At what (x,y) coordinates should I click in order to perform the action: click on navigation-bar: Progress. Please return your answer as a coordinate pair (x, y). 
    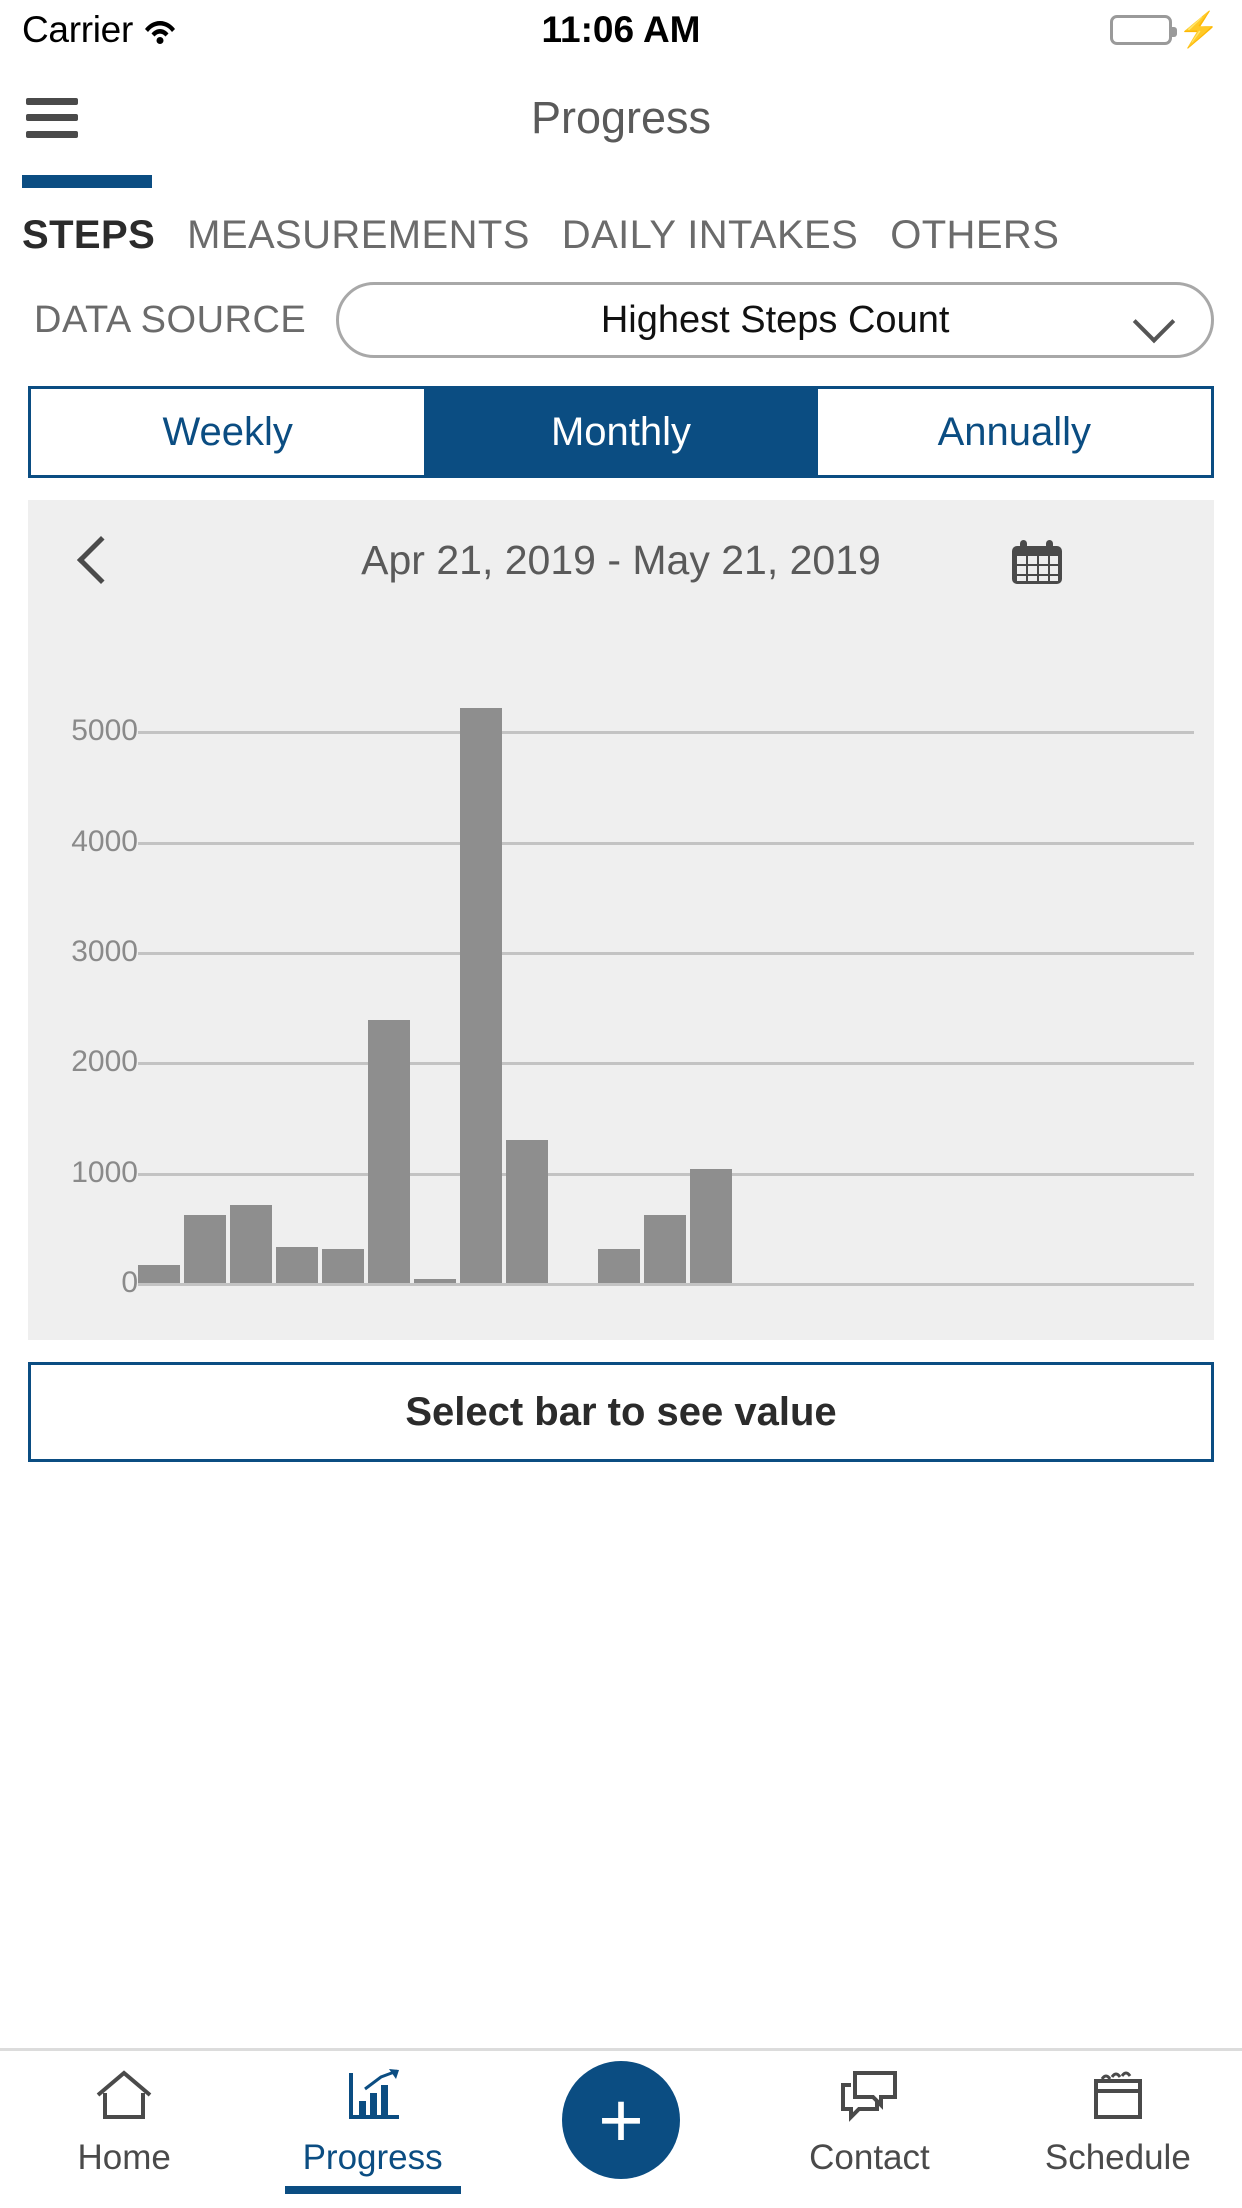
    Looking at the image, I should click on (621, 117).